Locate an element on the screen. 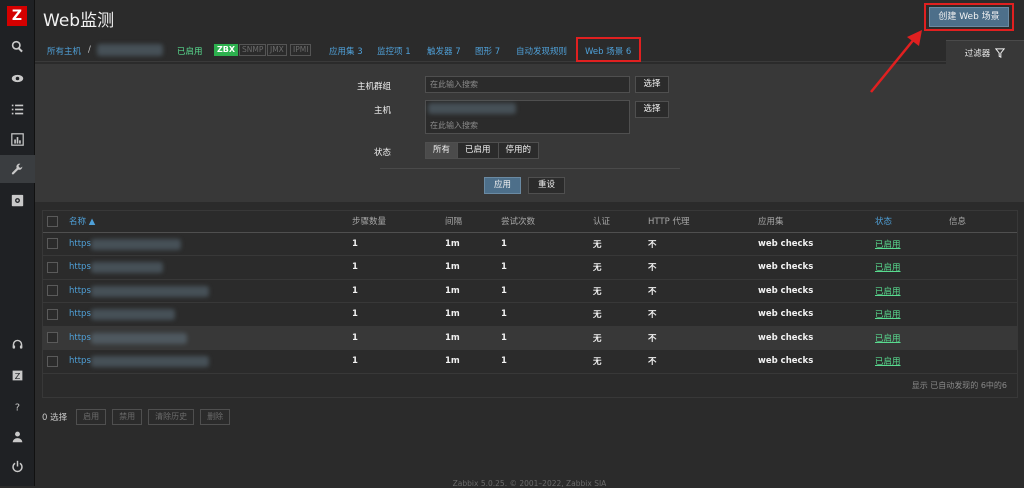 This screenshot has width=1024, height=488. host-group-input: 在此输入搜索 is located at coordinates (527, 84).